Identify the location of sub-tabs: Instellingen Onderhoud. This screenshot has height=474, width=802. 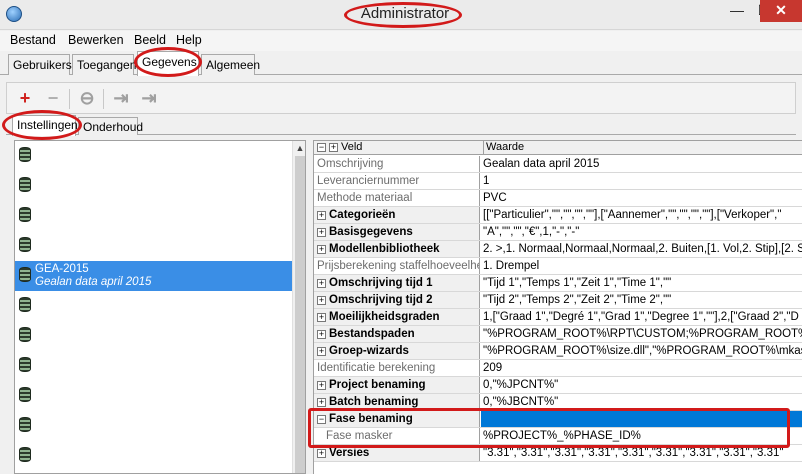
(401, 125).